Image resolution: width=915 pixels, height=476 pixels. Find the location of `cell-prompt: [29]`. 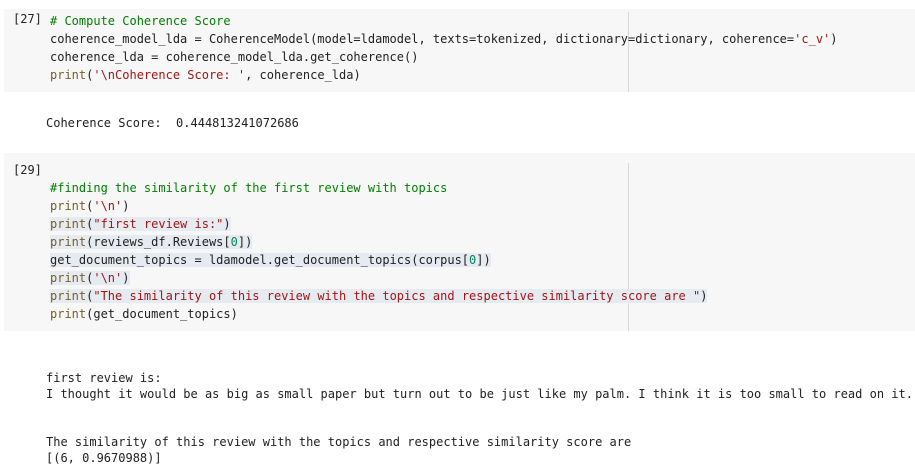

cell-prompt: [29] is located at coordinates (27, 170).